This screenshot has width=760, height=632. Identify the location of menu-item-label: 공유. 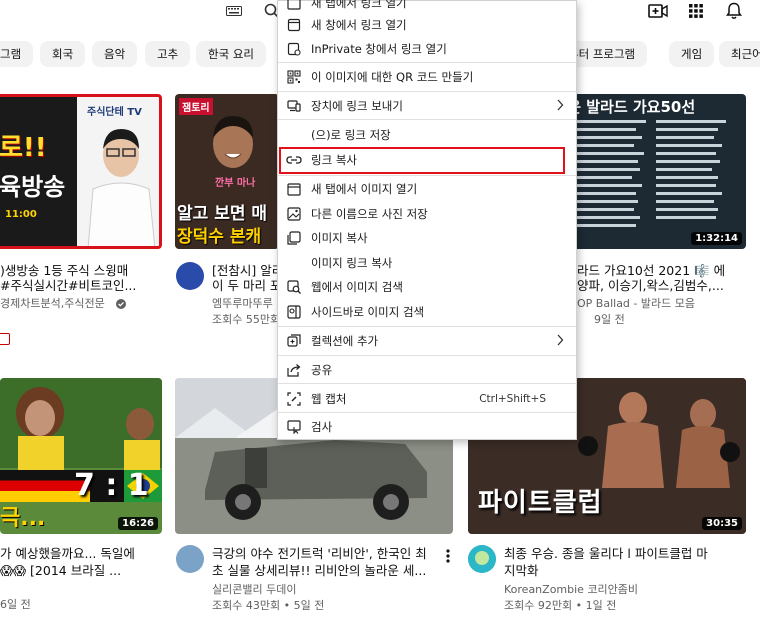
(322, 370).